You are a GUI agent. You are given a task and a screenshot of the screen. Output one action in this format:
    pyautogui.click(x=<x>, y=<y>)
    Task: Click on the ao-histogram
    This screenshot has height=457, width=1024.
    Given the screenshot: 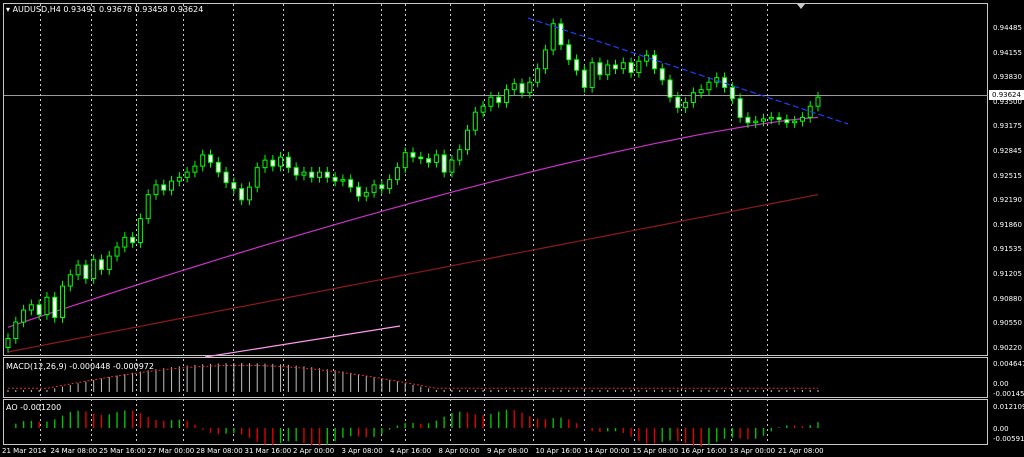 What is the action you would take?
    pyautogui.click(x=417, y=428)
    